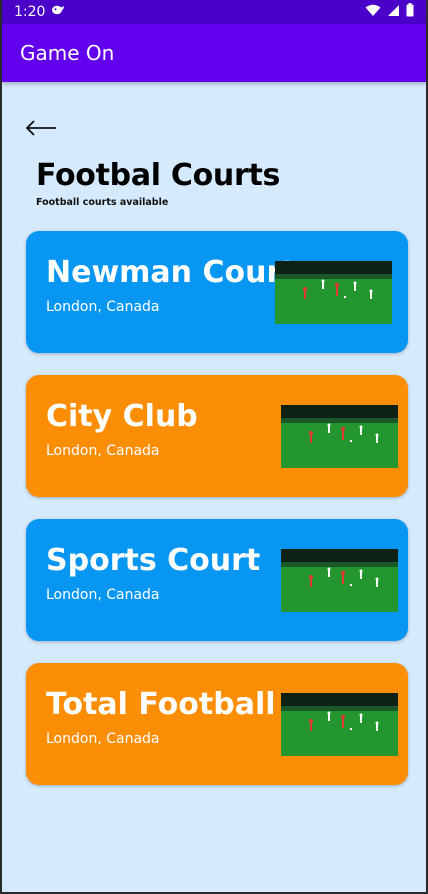 The height and width of the screenshot is (894, 428). Describe the element at coordinates (214, 53) in the screenshot. I see `app-bar: Game On` at that location.